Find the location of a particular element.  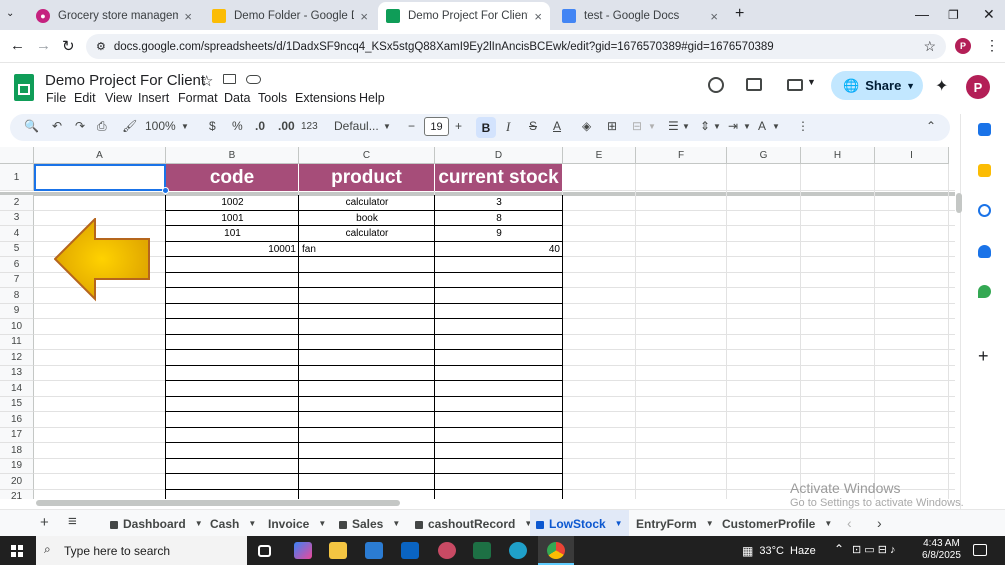

column-header-c: C is located at coordinates (367, 155).